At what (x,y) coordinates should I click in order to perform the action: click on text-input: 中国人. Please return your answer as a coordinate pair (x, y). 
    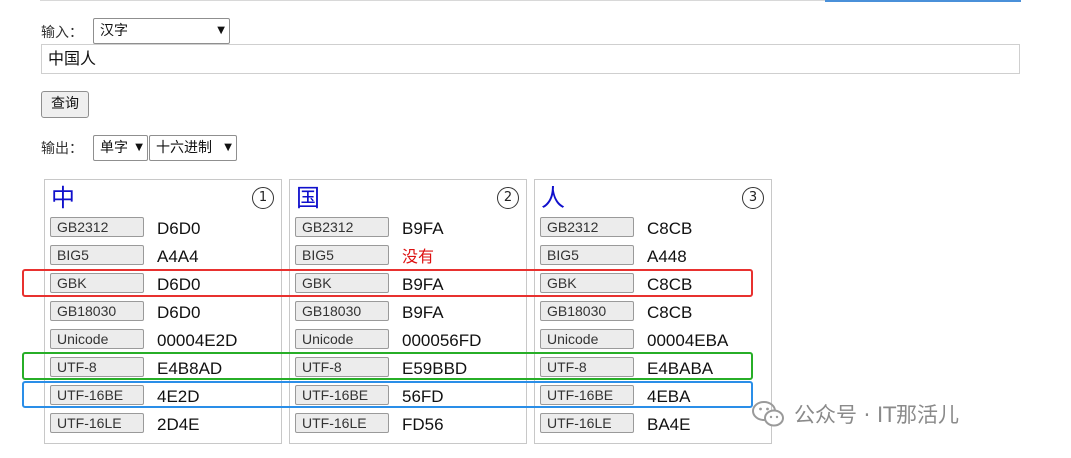
    Looking at the image, I should click on (530, 59).